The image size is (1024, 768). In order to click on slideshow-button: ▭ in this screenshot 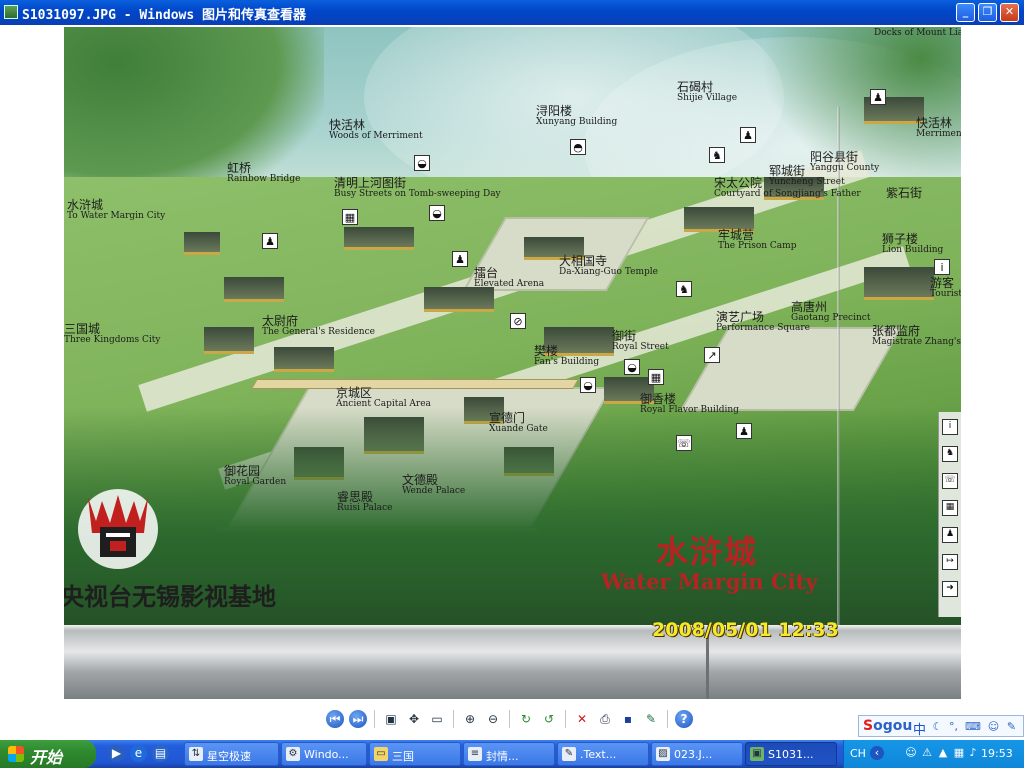, I will do `click(437, 719)`.